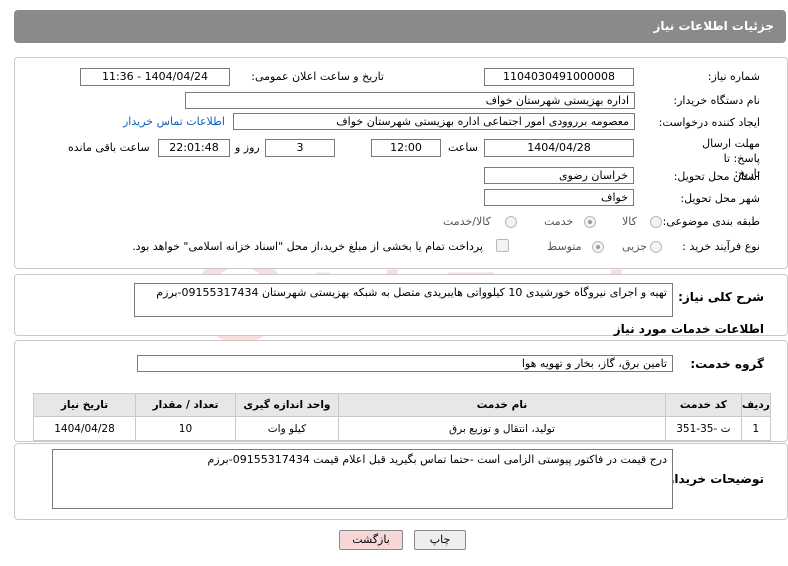  What do you see at coordinates (155, 77) in the screenshot?
I see `announce-datetime-field: 1404/04/24 - 11:36` at bounding box center [155, 77].